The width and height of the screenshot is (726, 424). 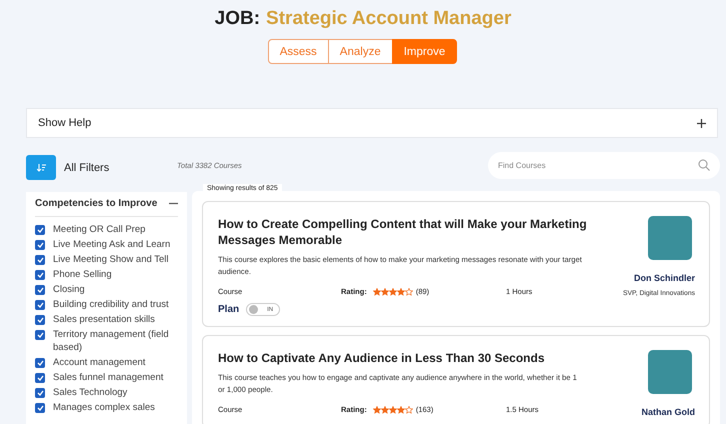 I want to click on sort-icon, so click(x=41, y=168).